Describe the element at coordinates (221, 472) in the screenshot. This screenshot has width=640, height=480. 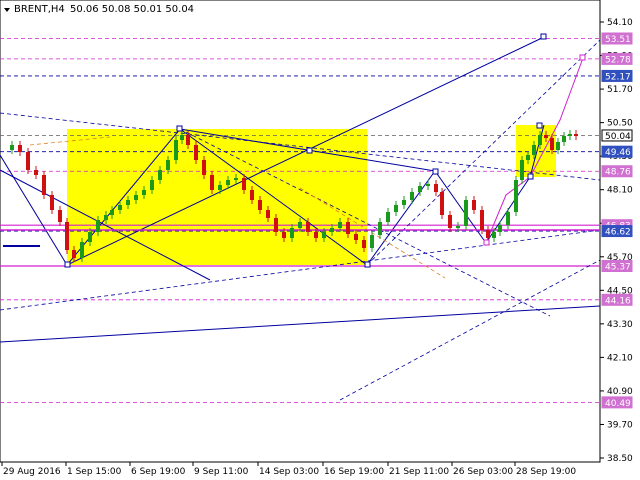
I see `time-tick-label: 9 Sep 11:00` at that location.